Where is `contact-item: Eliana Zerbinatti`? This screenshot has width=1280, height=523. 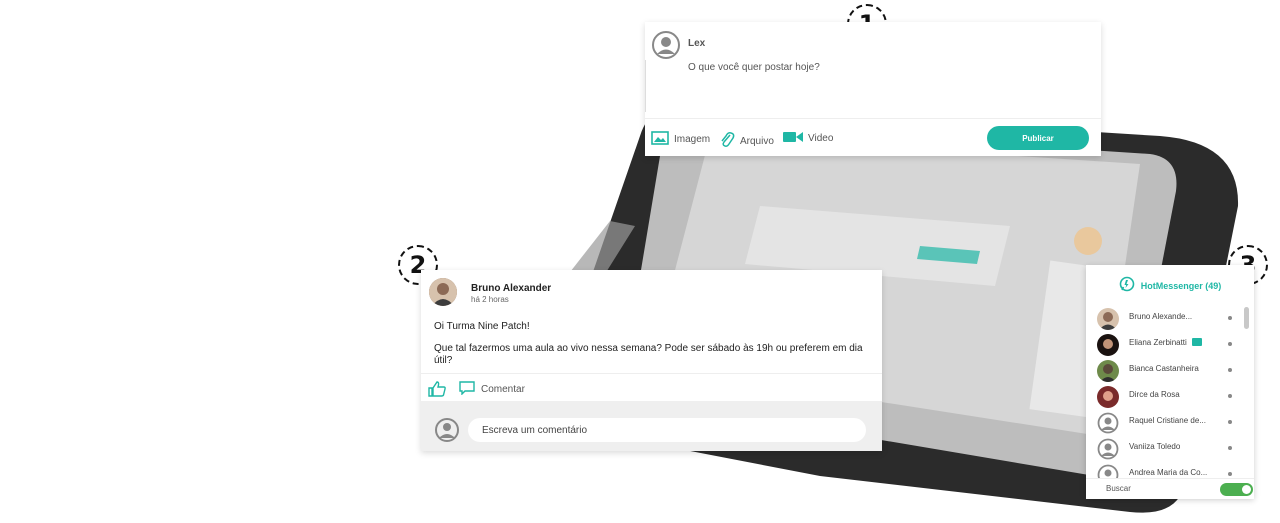 contact-item: Eliana Zerbinatti is located at coordinates (1163, 344).